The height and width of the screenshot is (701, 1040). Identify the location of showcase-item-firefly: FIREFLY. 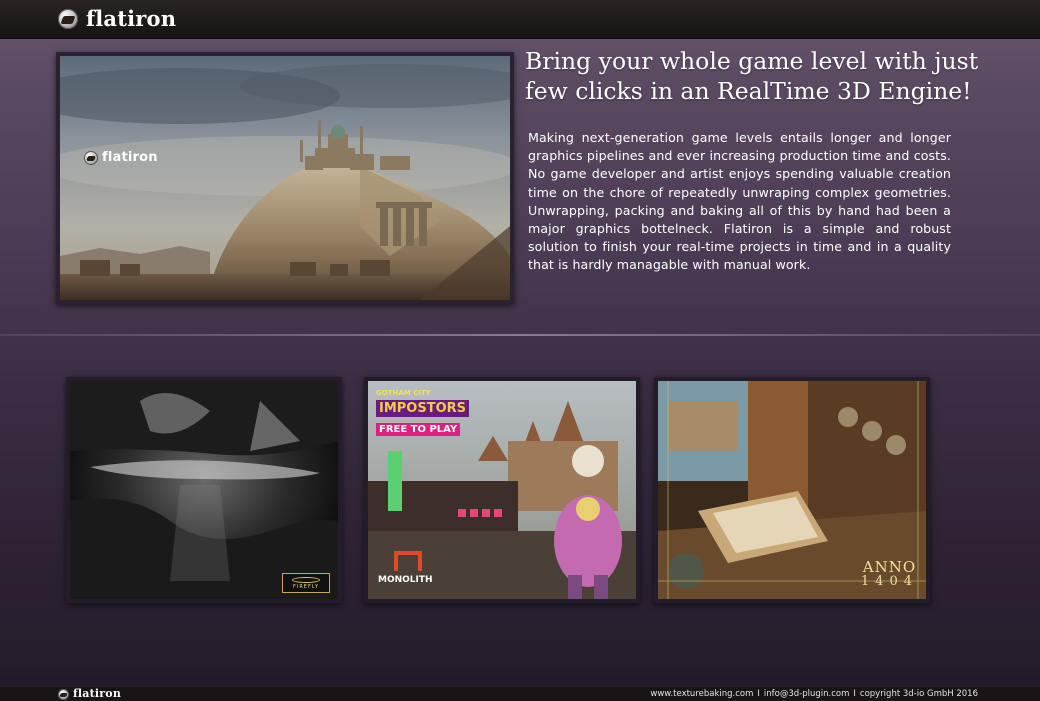
(204, 490).